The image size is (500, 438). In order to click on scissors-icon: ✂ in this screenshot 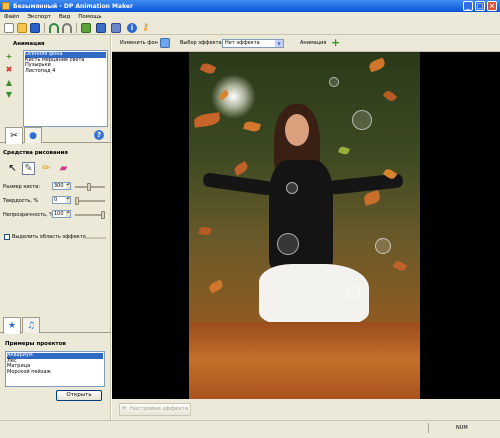, I will do `click(14, 136)`.